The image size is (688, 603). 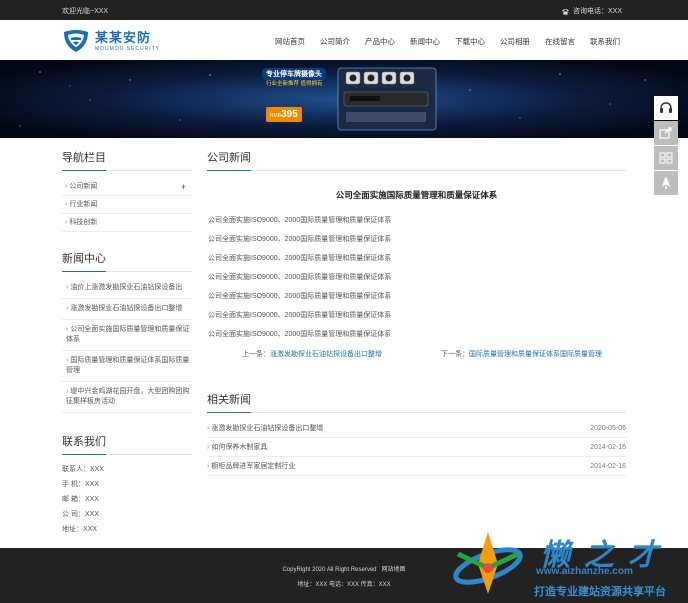 What do you see at coordinates (416, 428) in the screenshot?
I see `table-row: › 涨激发勘探业石油钻探设备出口整增 2020-05-06` at bounding box center [416, 428].